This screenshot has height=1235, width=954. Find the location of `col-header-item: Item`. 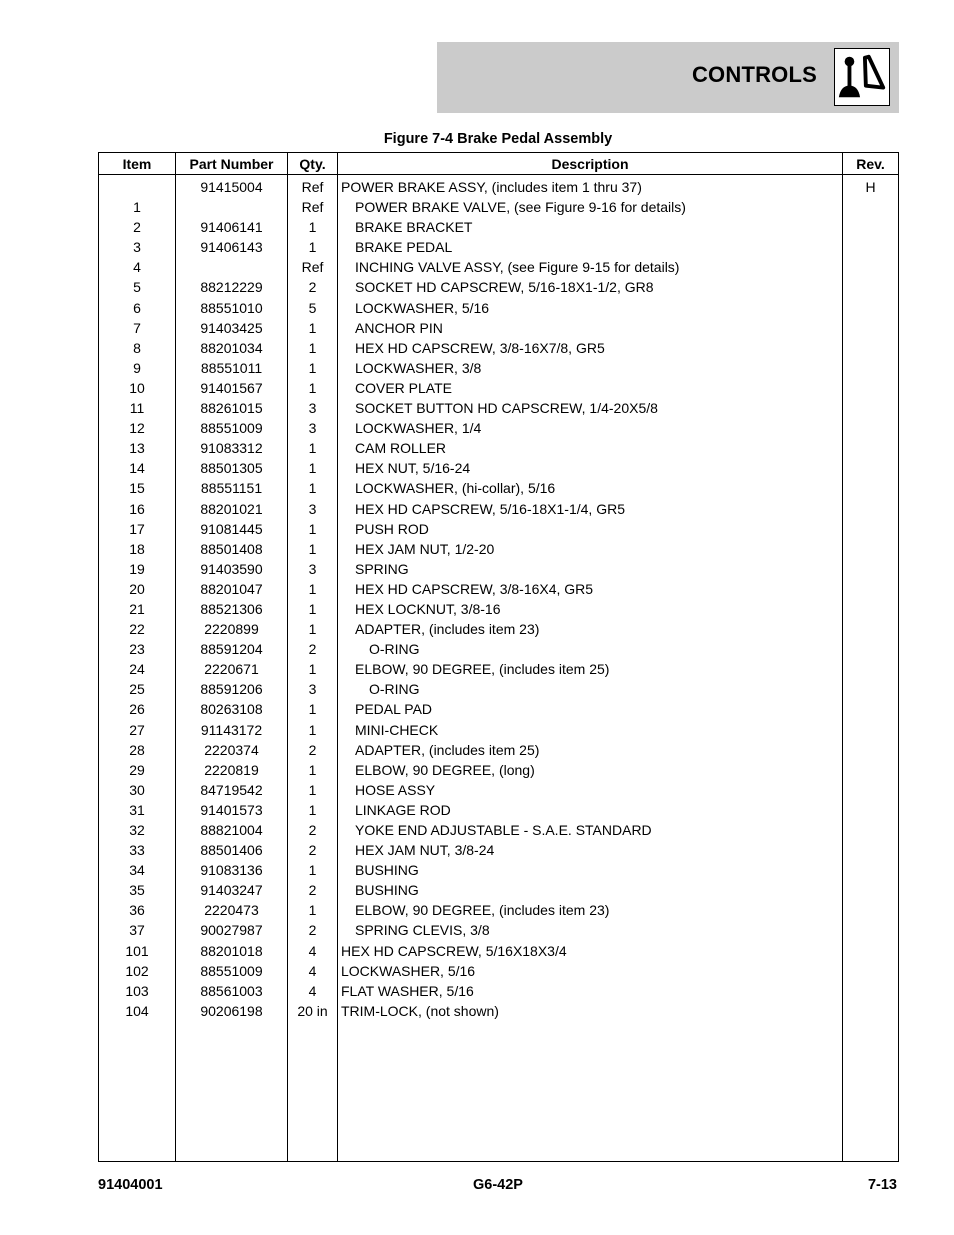

col-header-item: Item is located at coordinates (137, 163).